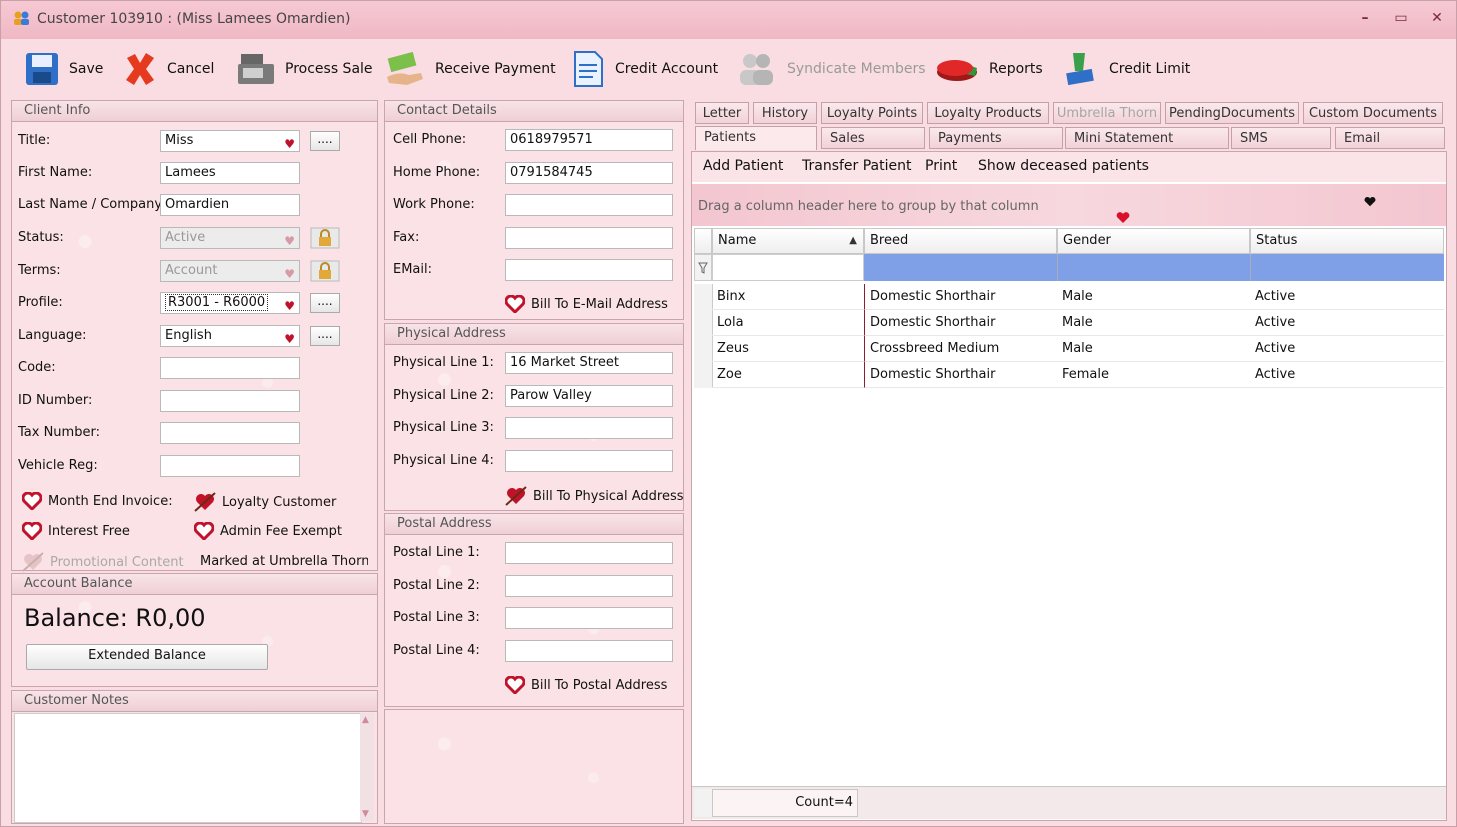  What do you see at coordinates (960, 267) in the screenshot?
I see `filter-breed-input` at bounding box center [960, 267].